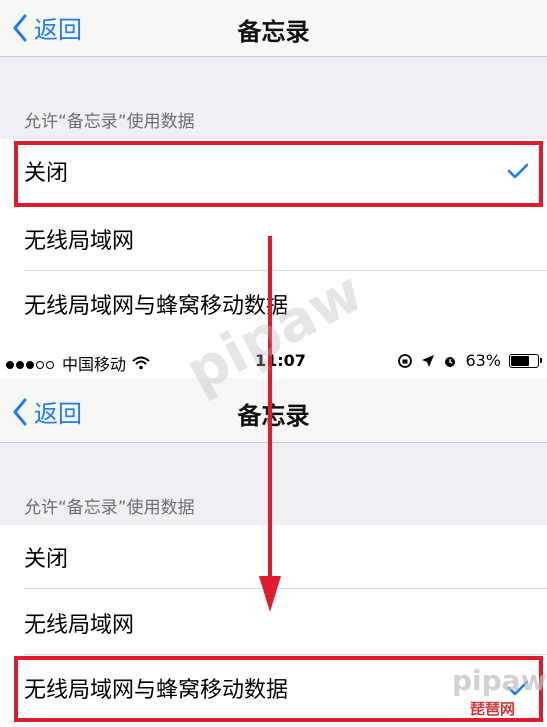 Image resolution: width=547 pixels, height=727 pixels. Describe the element at coordinates (428, 360) in the screenshot. I see `location-icon` at that location.